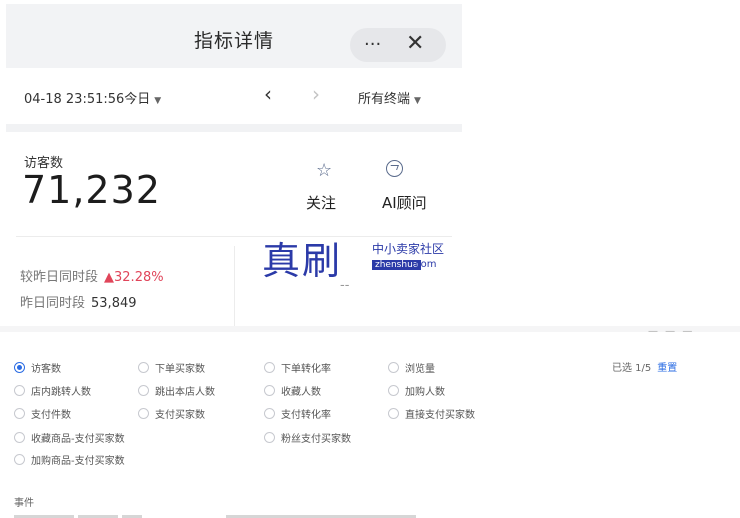 Image resolution: width=740 pixels, height=518 pixels. I want to click on option-label: 访客数, so click(46, 369).